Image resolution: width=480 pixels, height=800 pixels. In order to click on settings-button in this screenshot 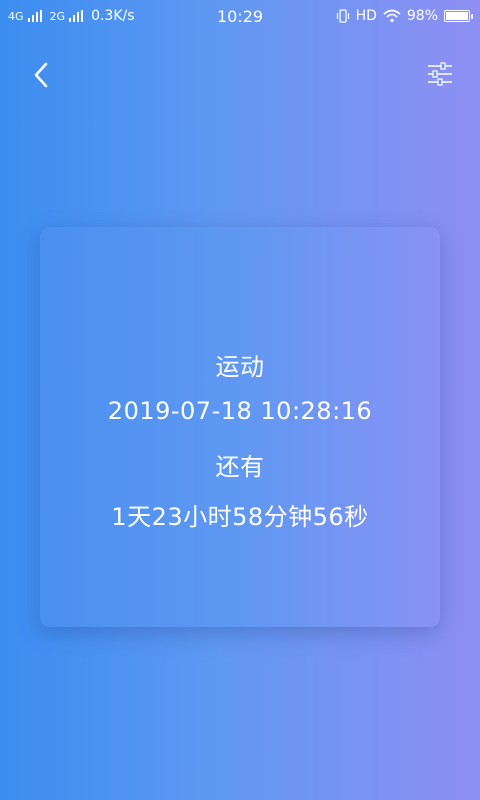, I will do `click(440, 74)`.